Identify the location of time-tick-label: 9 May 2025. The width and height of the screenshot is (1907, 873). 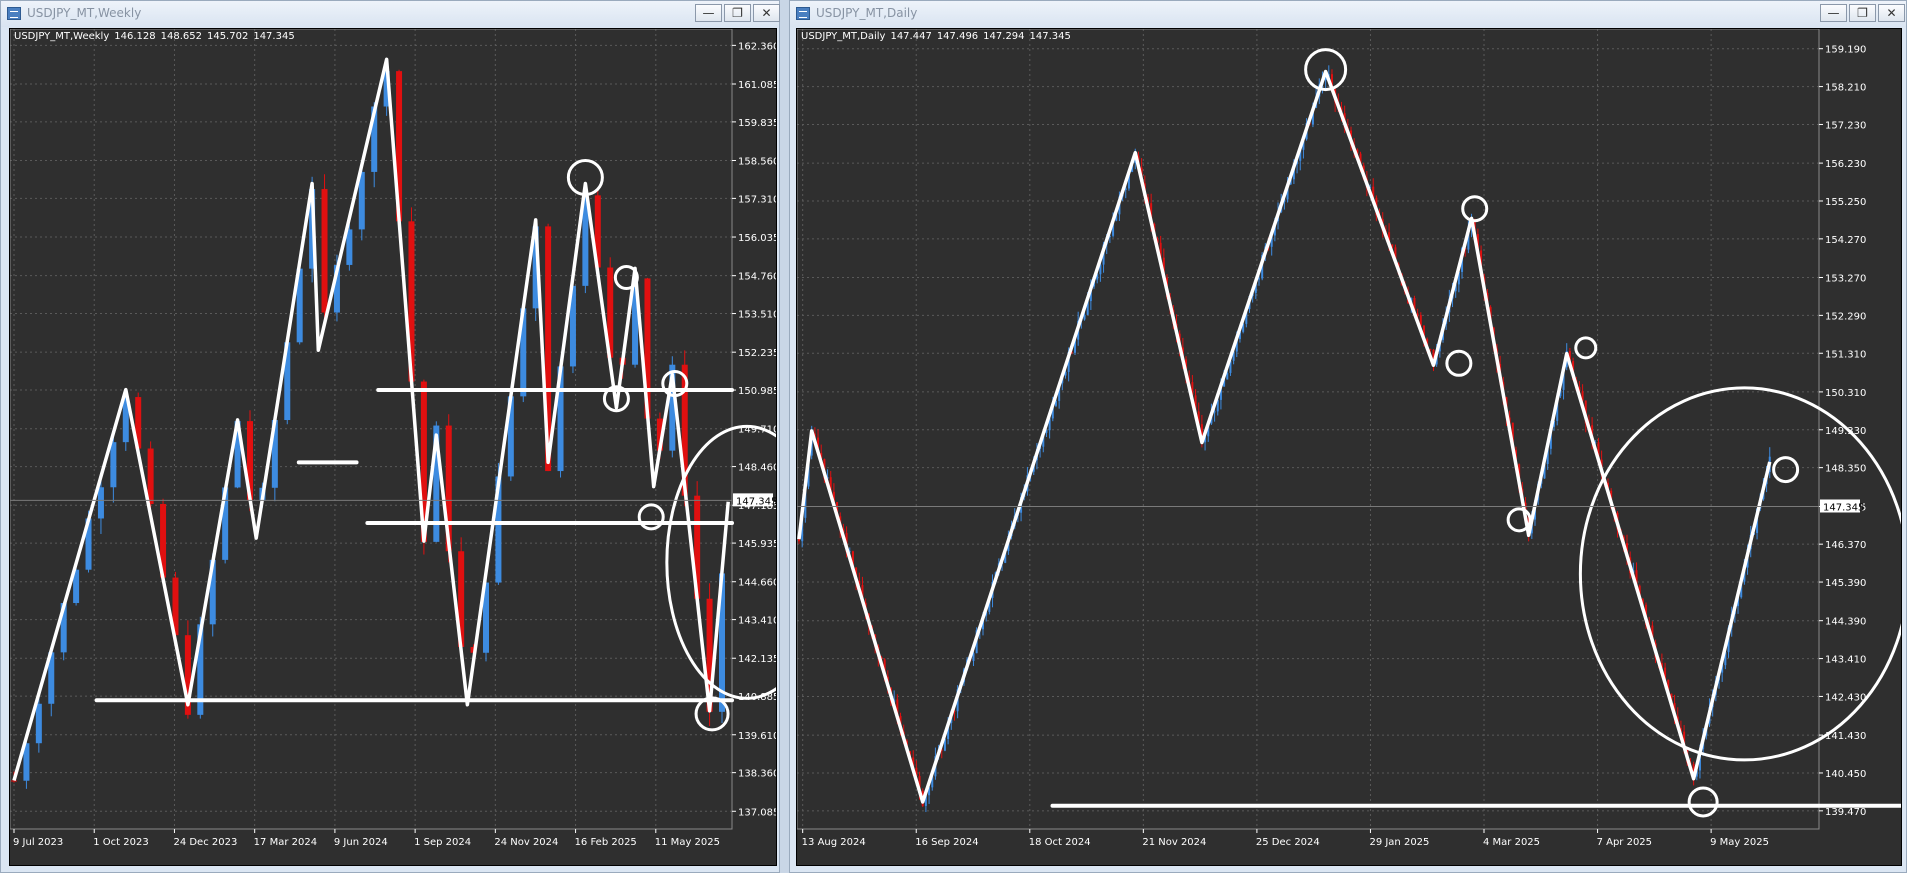
(1739, 842).